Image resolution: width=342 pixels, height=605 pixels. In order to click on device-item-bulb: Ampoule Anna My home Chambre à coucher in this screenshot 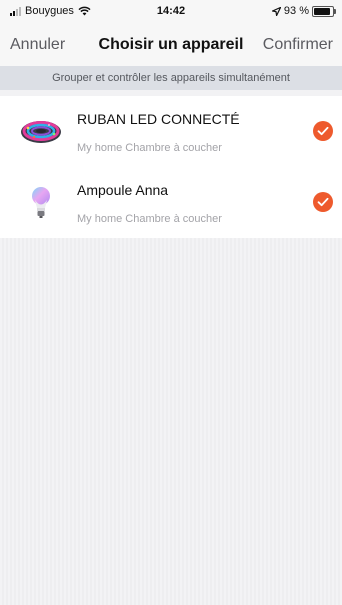, I will do `click(171, 202)`.